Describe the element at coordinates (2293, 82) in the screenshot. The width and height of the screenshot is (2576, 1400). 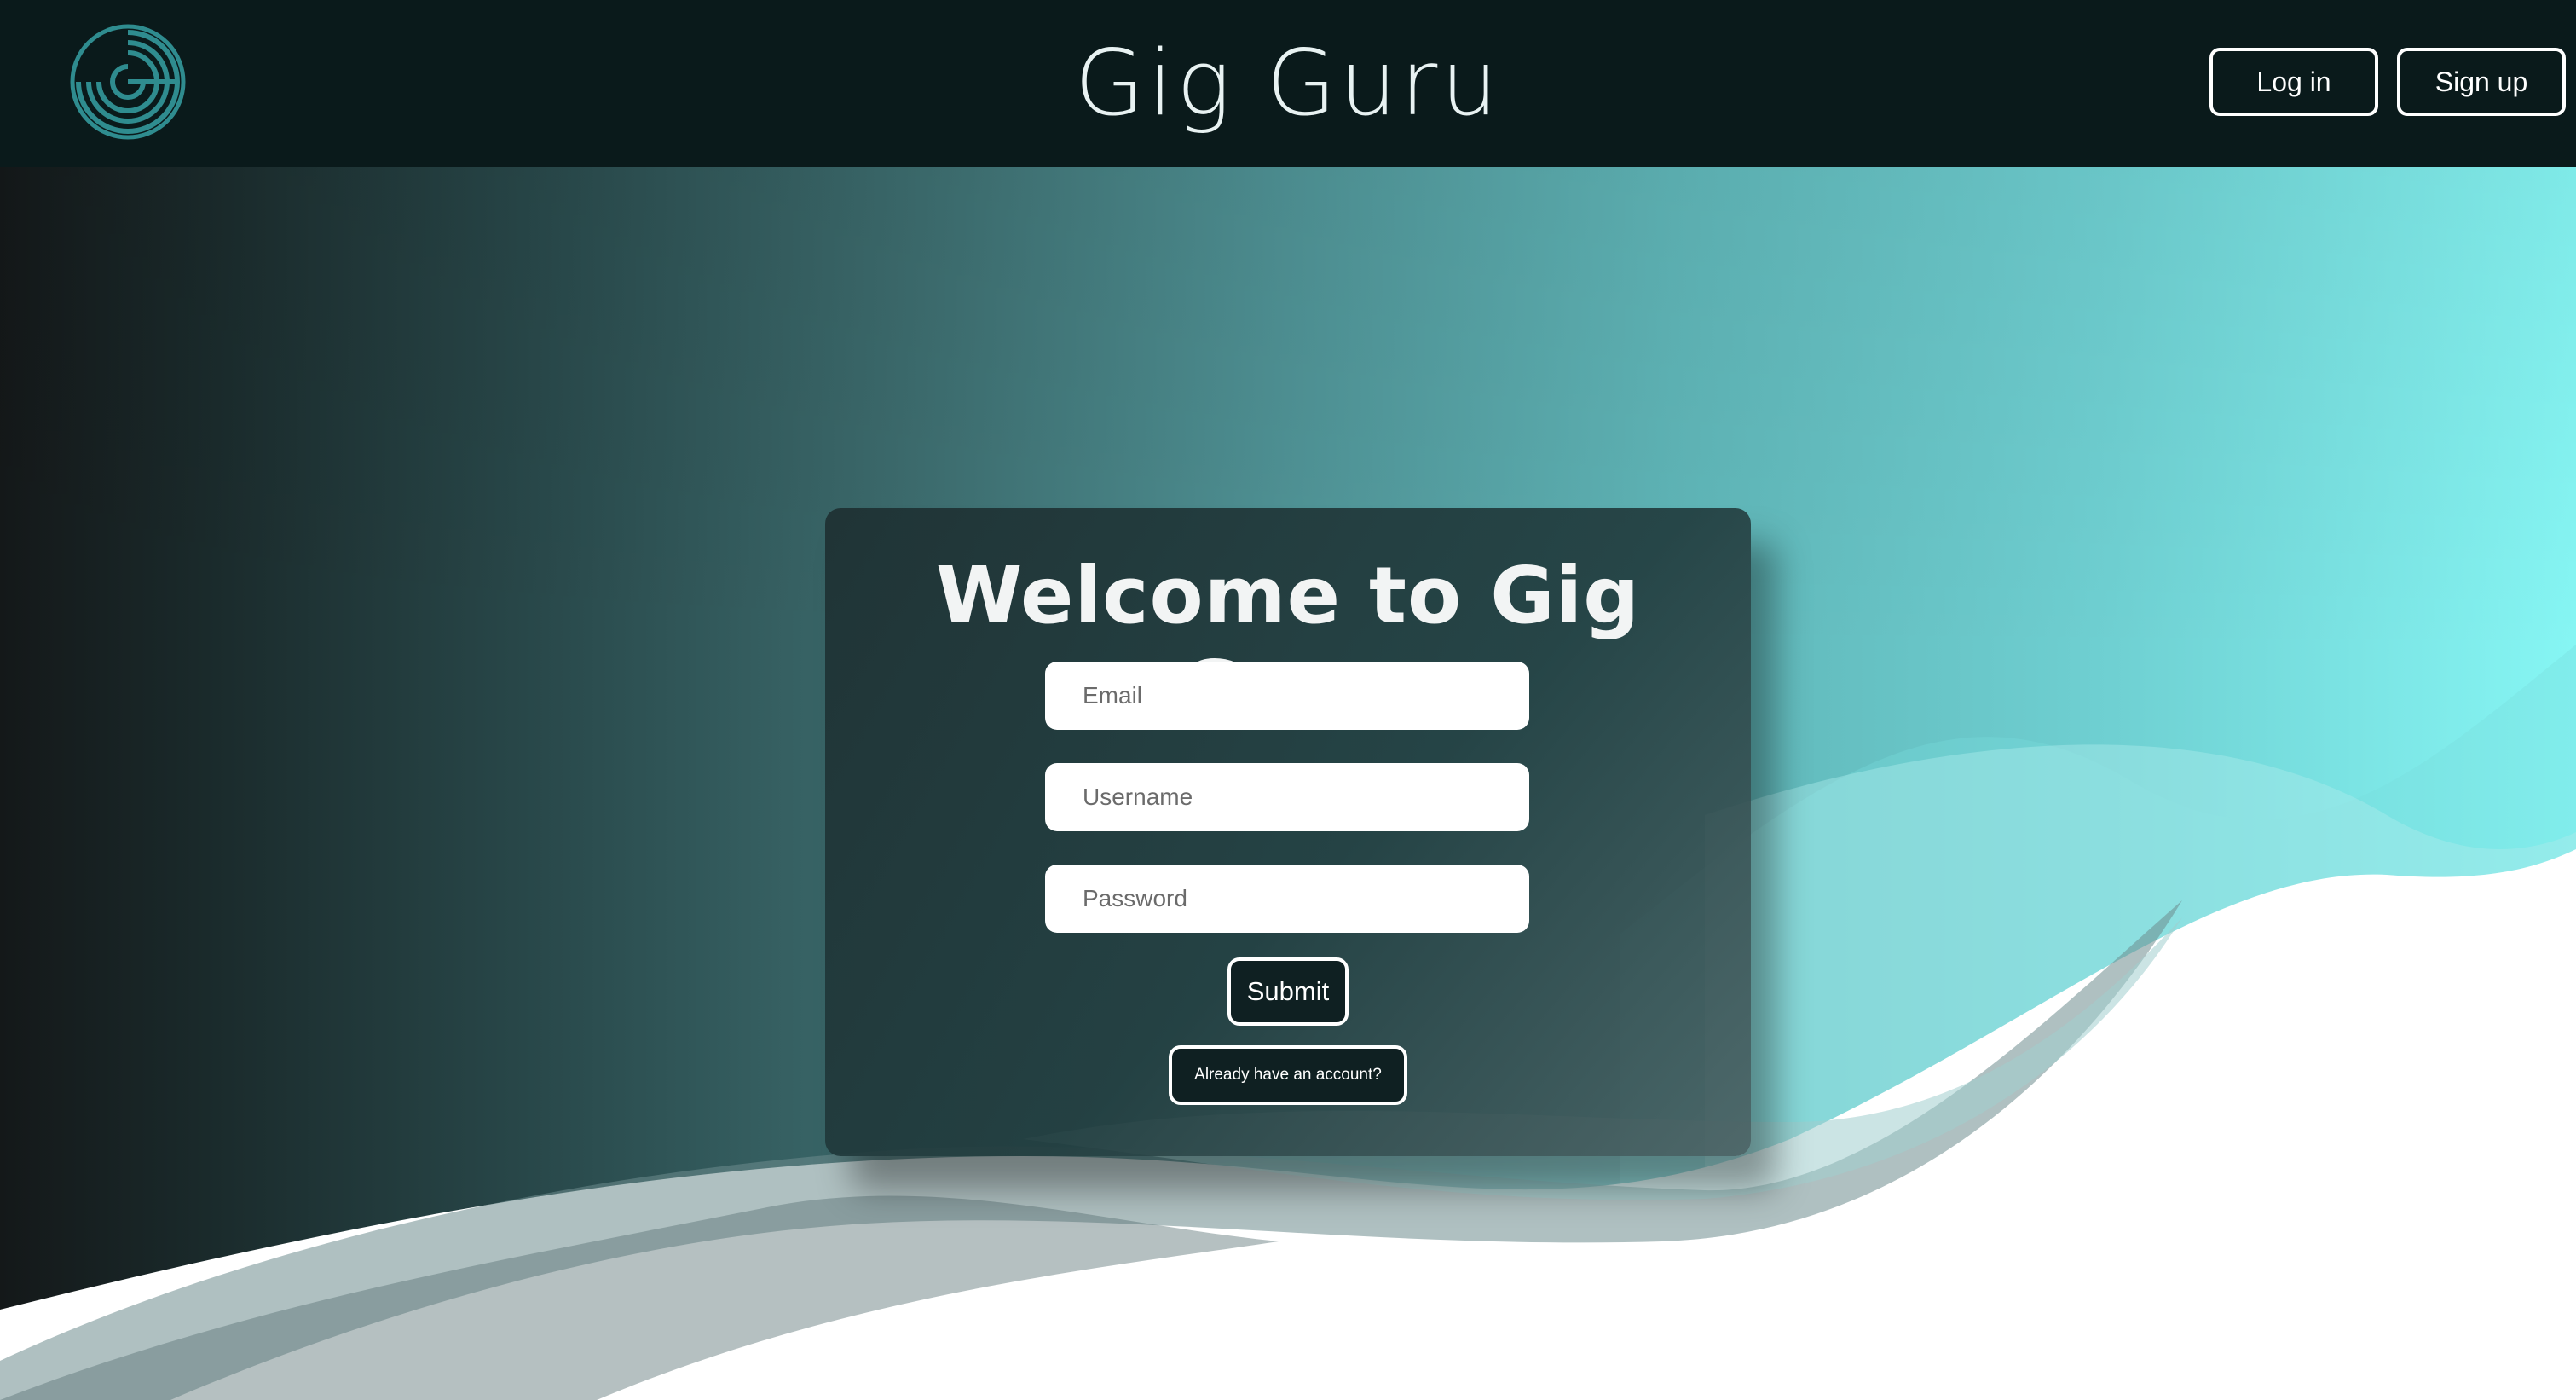
I see `login-button: Log in` at that location.